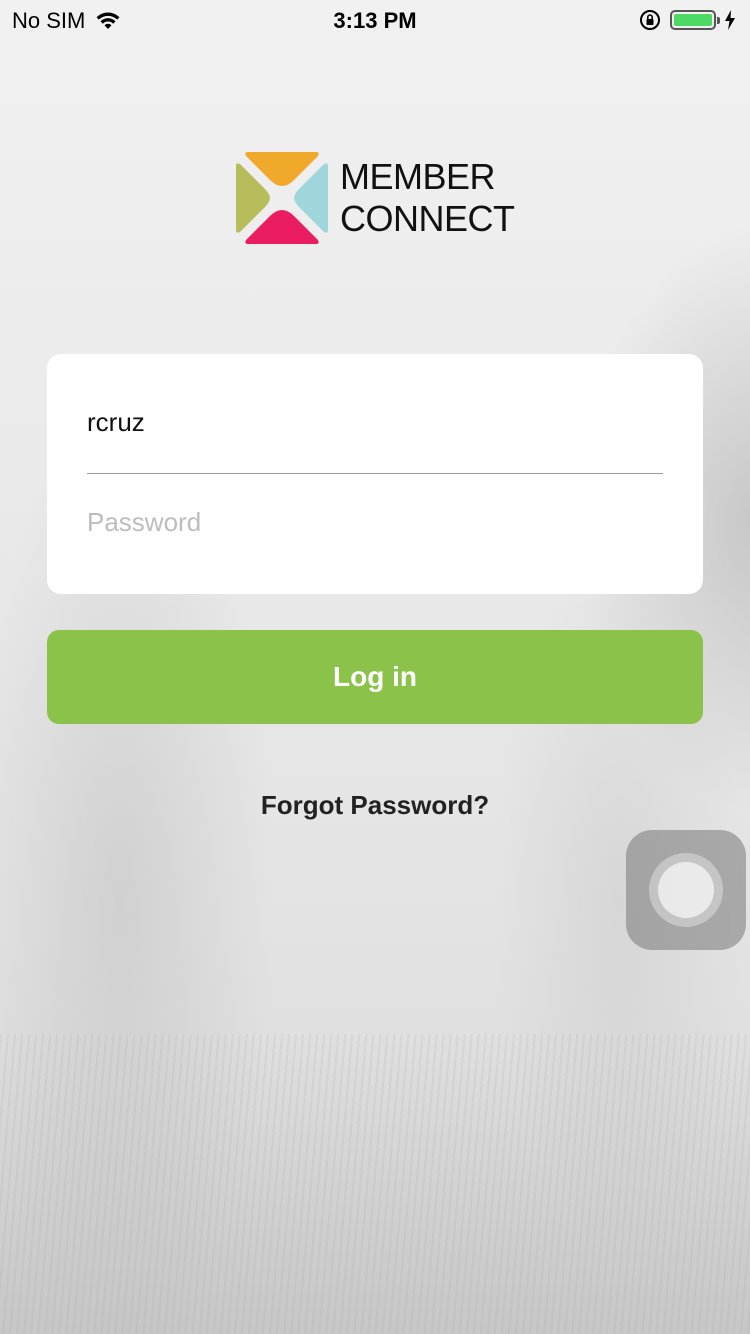  What do you see at coordinates (650, 20) in the screenshot?
I see `orientation-lock-icon` at bounding box center [650, 20].